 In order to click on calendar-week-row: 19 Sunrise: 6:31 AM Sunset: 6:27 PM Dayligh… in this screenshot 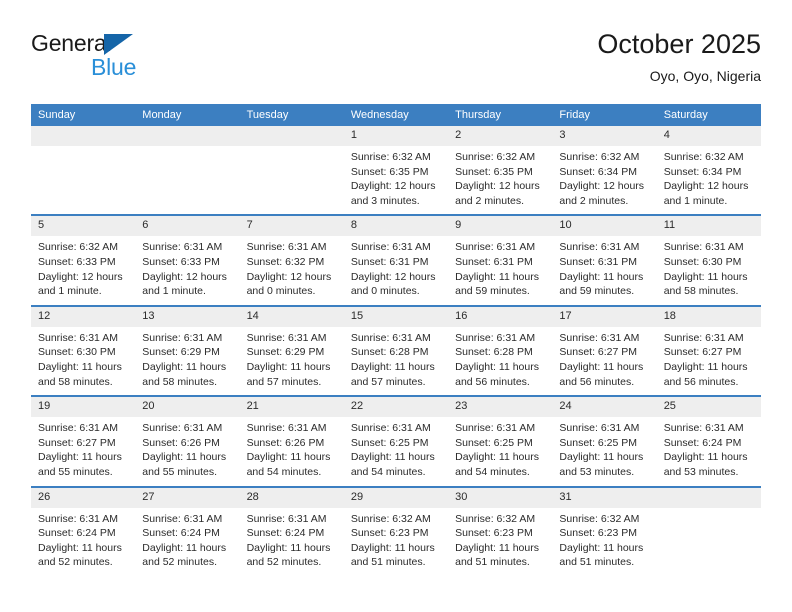, I will do `click(396, 440)`.